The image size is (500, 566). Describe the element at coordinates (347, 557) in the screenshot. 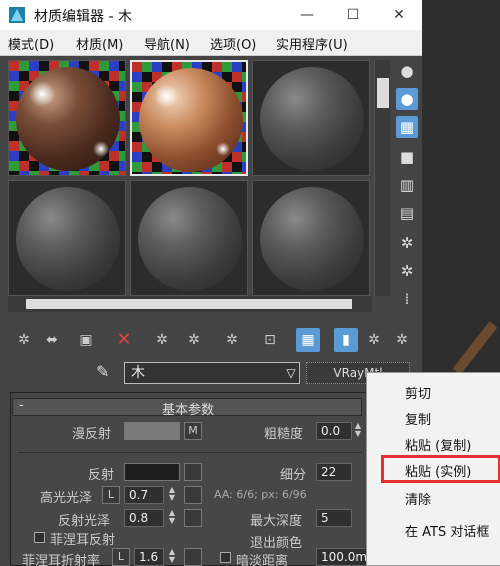

I see `dim-distance-field: 100.0mm` at that location.